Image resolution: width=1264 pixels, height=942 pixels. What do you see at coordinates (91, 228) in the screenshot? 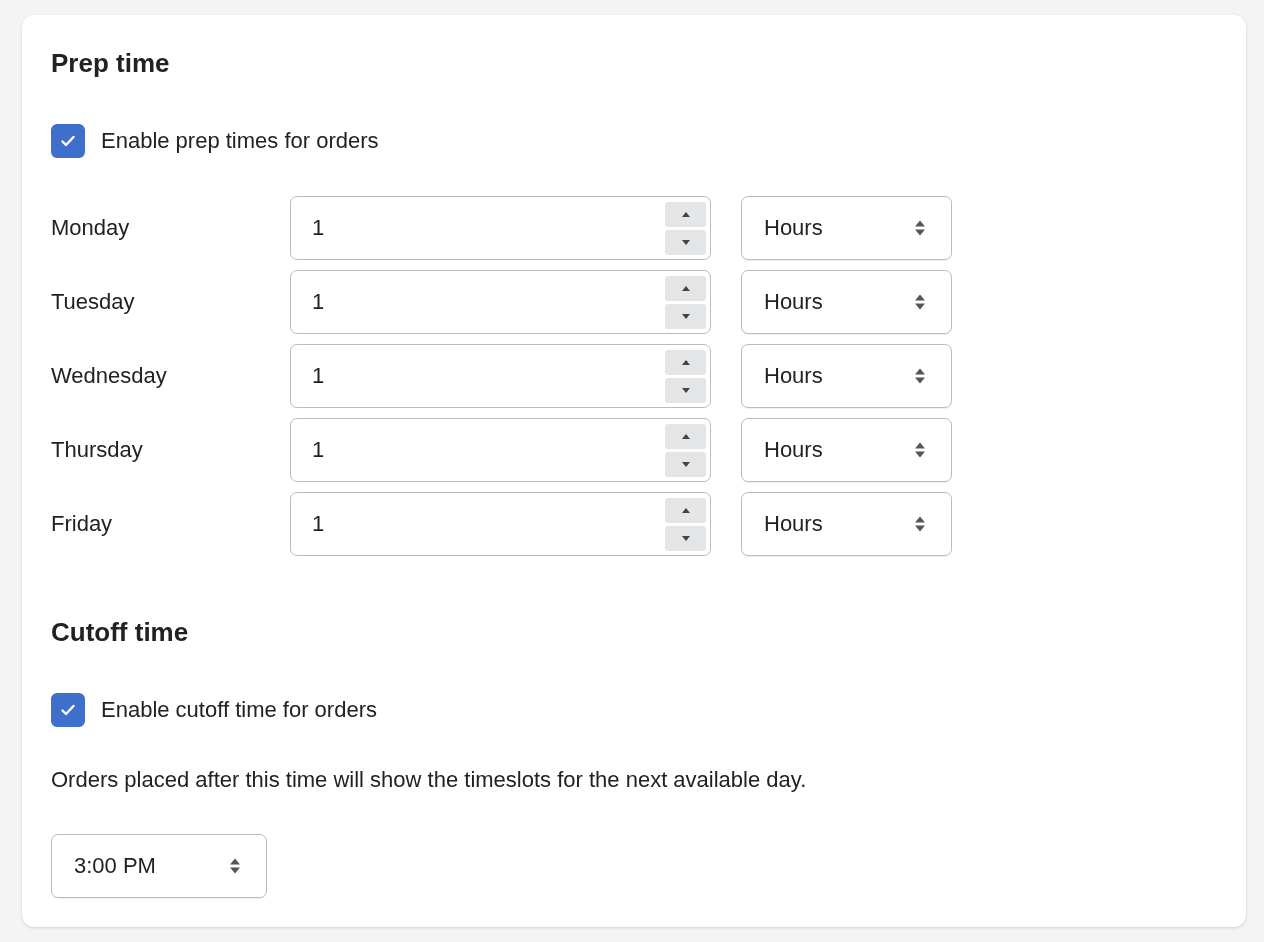
I see `day-label: Monday` at bounding box center [91, 228].